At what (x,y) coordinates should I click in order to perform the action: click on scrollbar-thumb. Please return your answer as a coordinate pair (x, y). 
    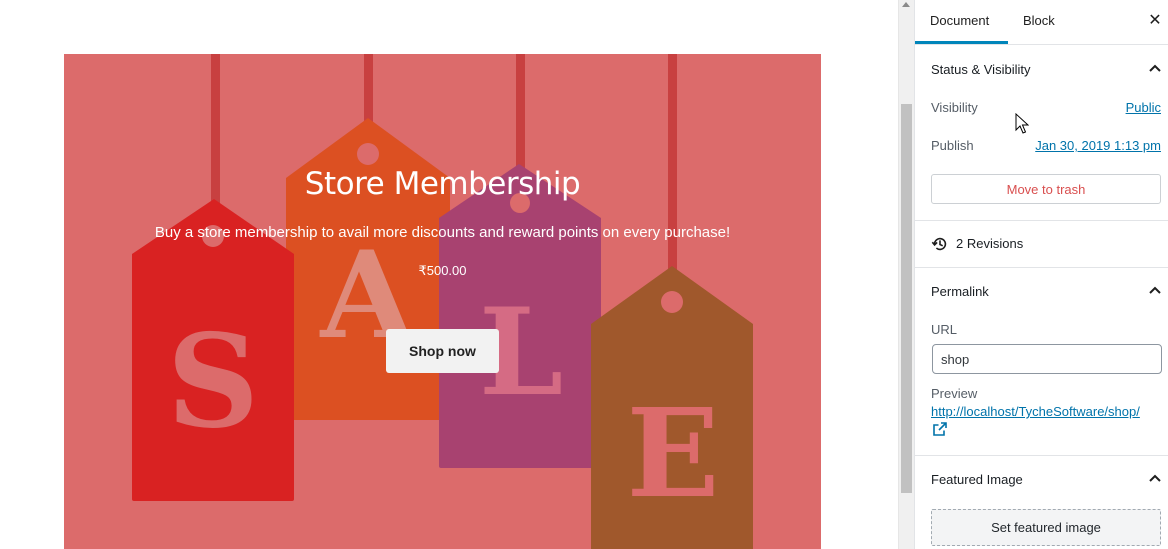
    Looking at the image, I should click on (906, 298).